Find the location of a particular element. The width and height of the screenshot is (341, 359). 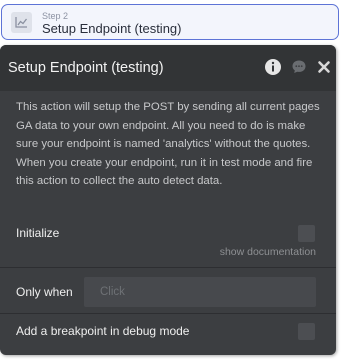

step-title: Setup Endpoint (testing) is located at coordinates (112, 28).